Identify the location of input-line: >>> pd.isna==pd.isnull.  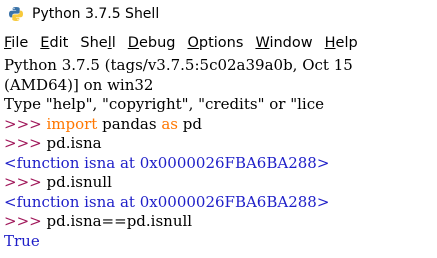
(98, 221).